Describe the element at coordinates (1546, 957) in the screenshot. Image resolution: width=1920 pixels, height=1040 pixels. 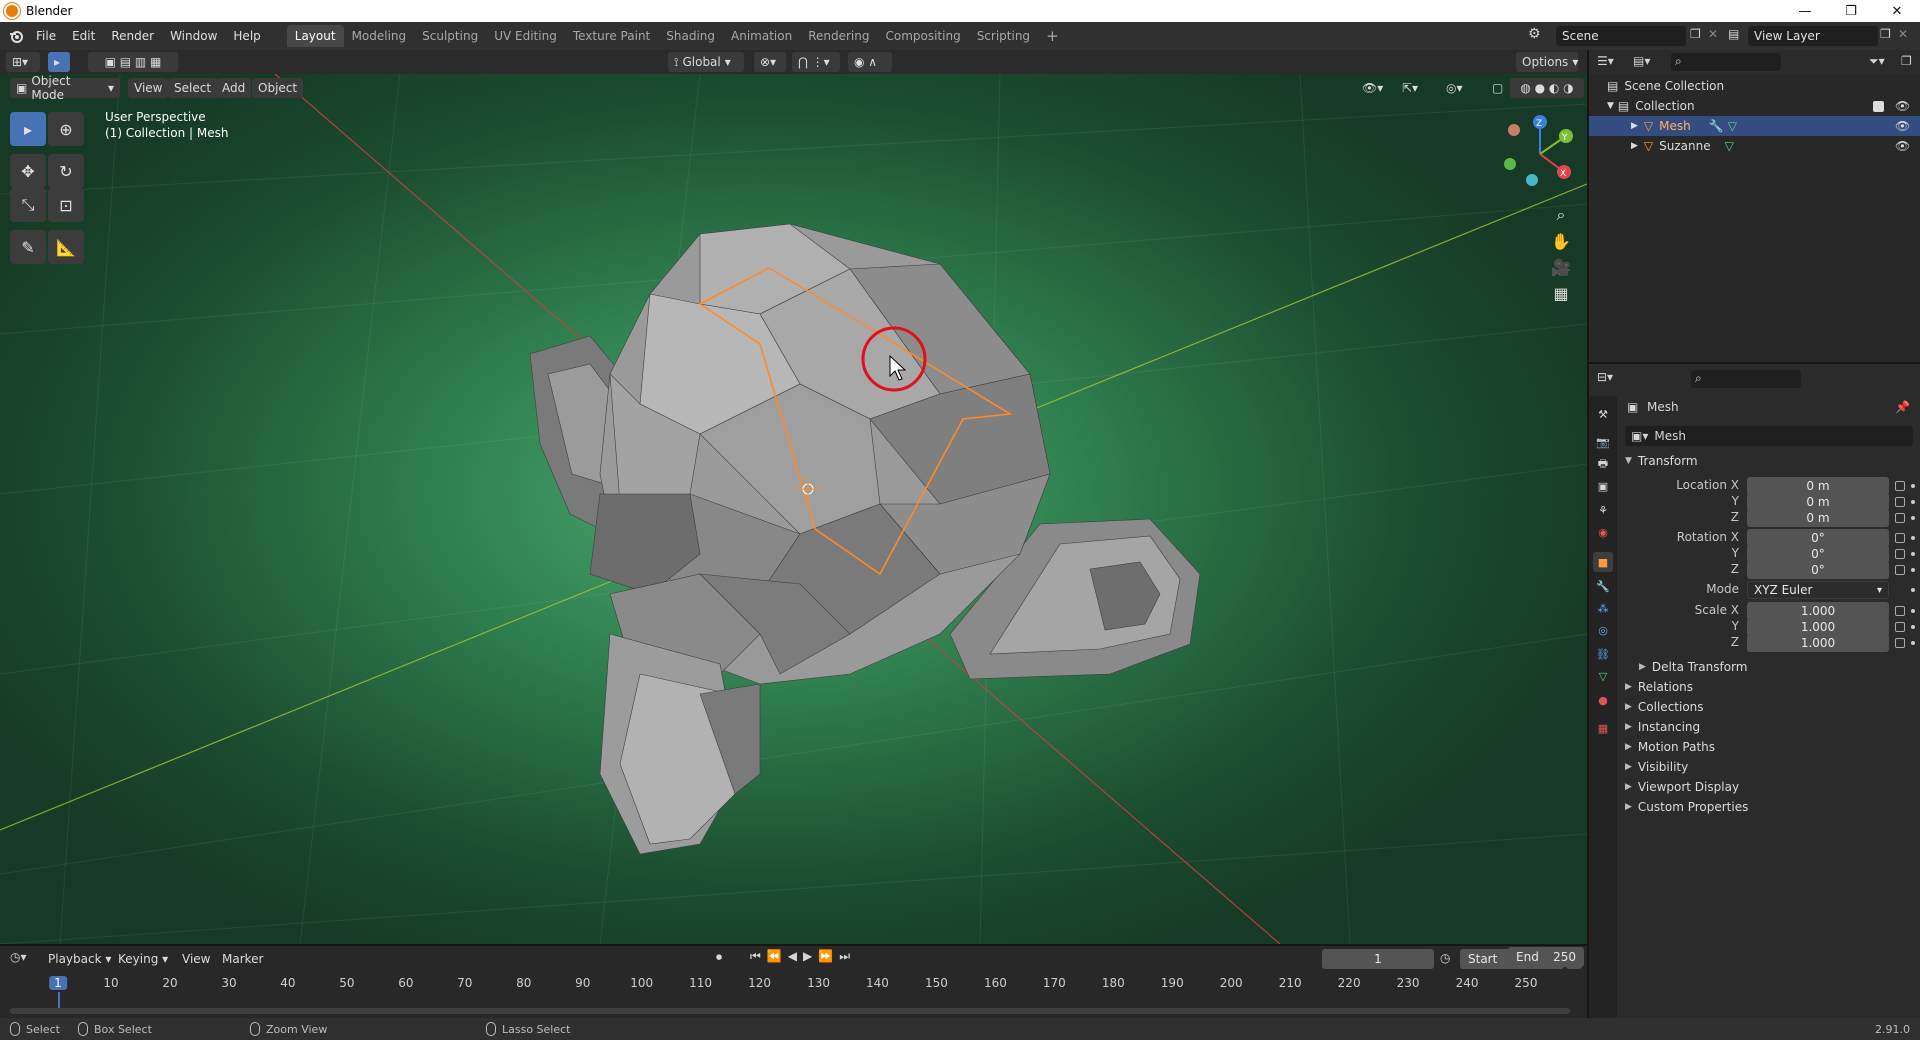
I see `end-frame-field: End 250` at that location.